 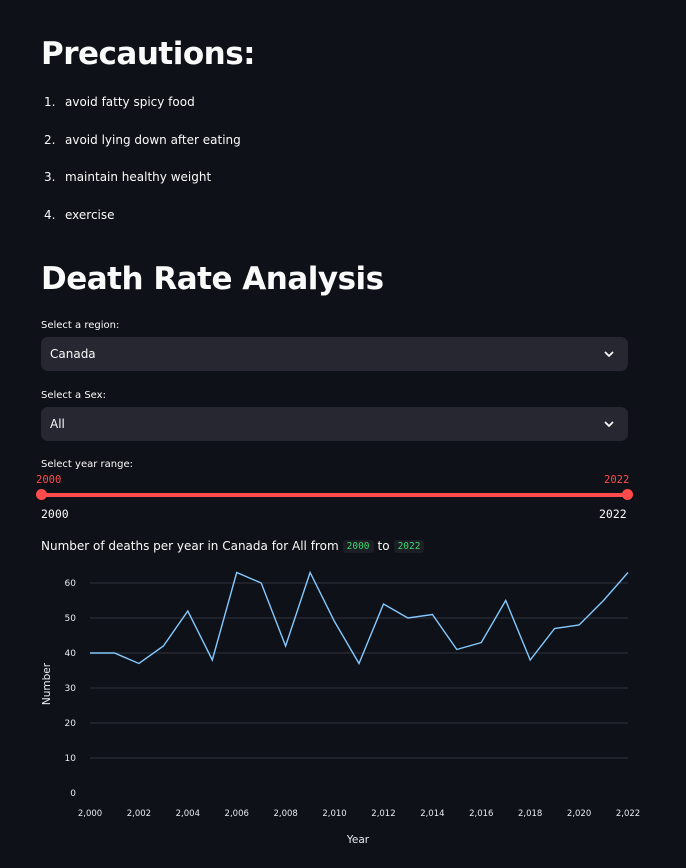 I want to click on x-tick-label: 2,018, so click(x=530, y=814).